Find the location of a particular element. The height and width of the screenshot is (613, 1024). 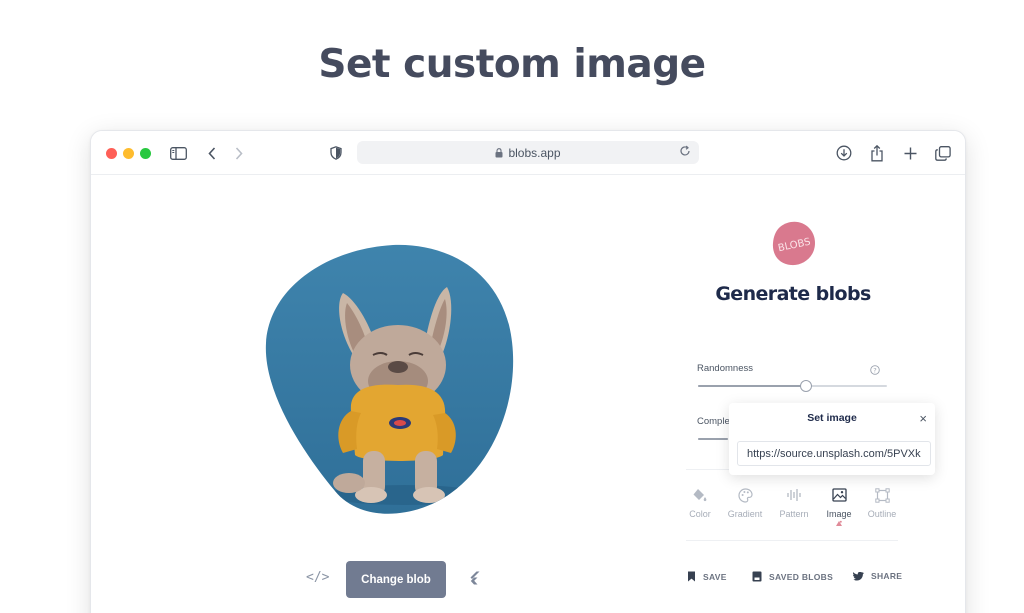

url-text: blobs.app is located at coordinates (534, 152).